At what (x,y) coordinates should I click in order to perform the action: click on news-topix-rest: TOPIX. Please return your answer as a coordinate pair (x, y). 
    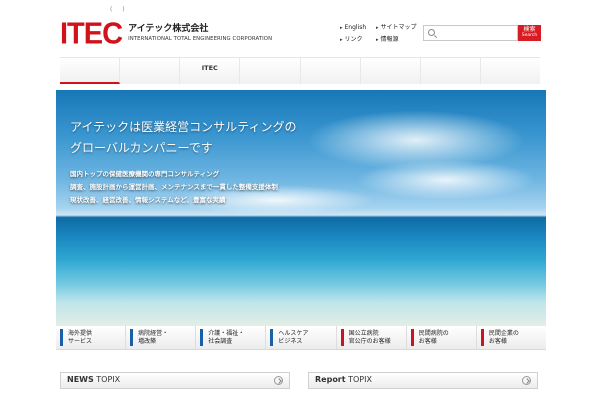
    Looking at the image, I should click on (107, 379).